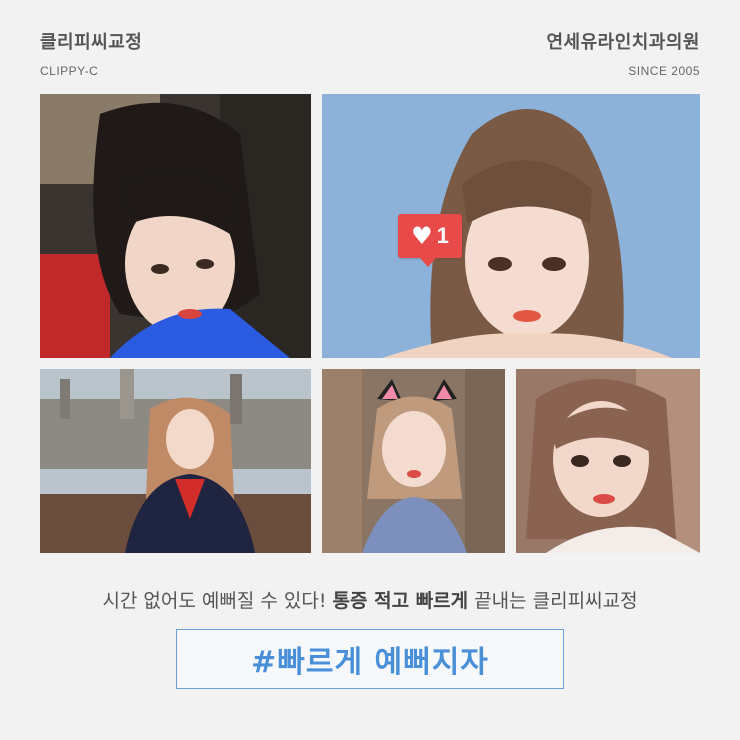 The height and width of the screenshot is (740, 740). Describe the element at coordinates (413, 461) in the screenshot. I see `photo-cat-ears` at that location.